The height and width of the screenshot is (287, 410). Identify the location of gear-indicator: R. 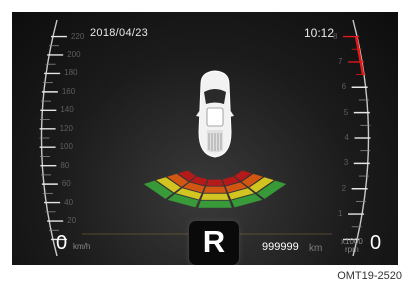
(214, 242).